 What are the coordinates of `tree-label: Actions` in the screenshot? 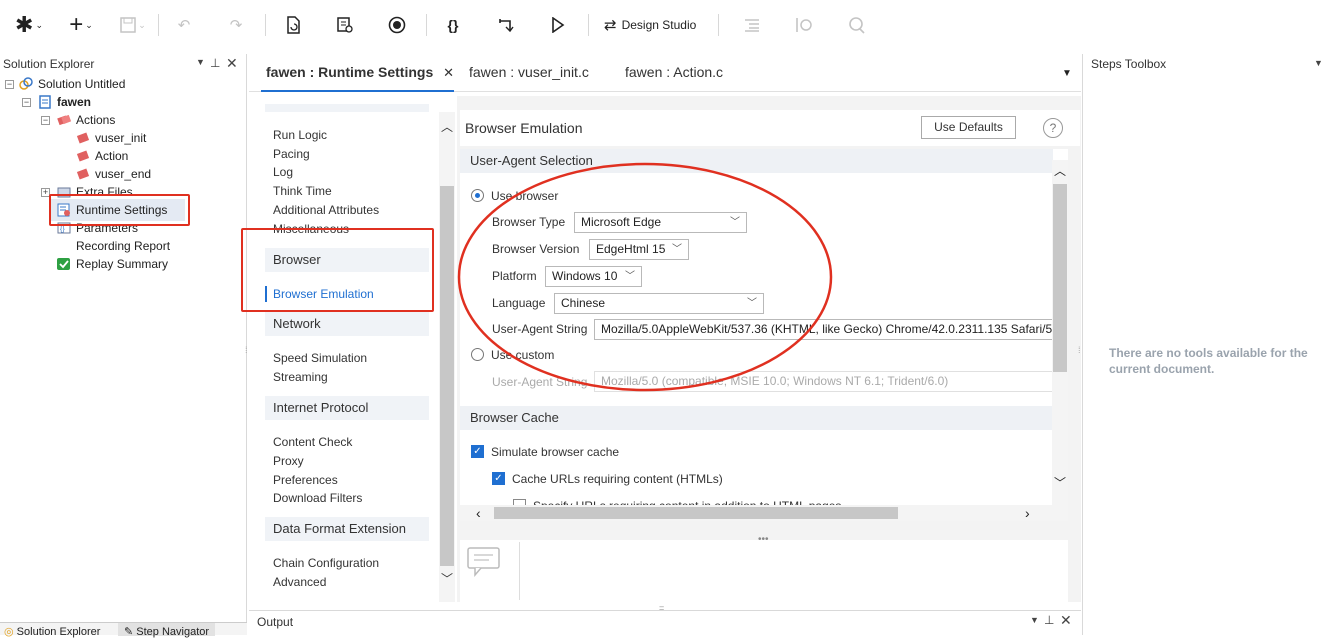 It's located at (96, 120).